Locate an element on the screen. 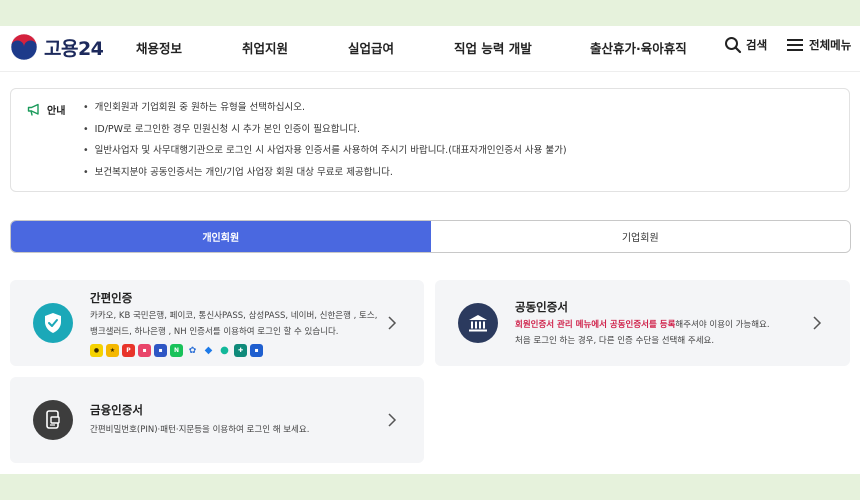 This screenshot has height=500, width=860. nh-icon: ▪ is located at coordinates (256, 350).